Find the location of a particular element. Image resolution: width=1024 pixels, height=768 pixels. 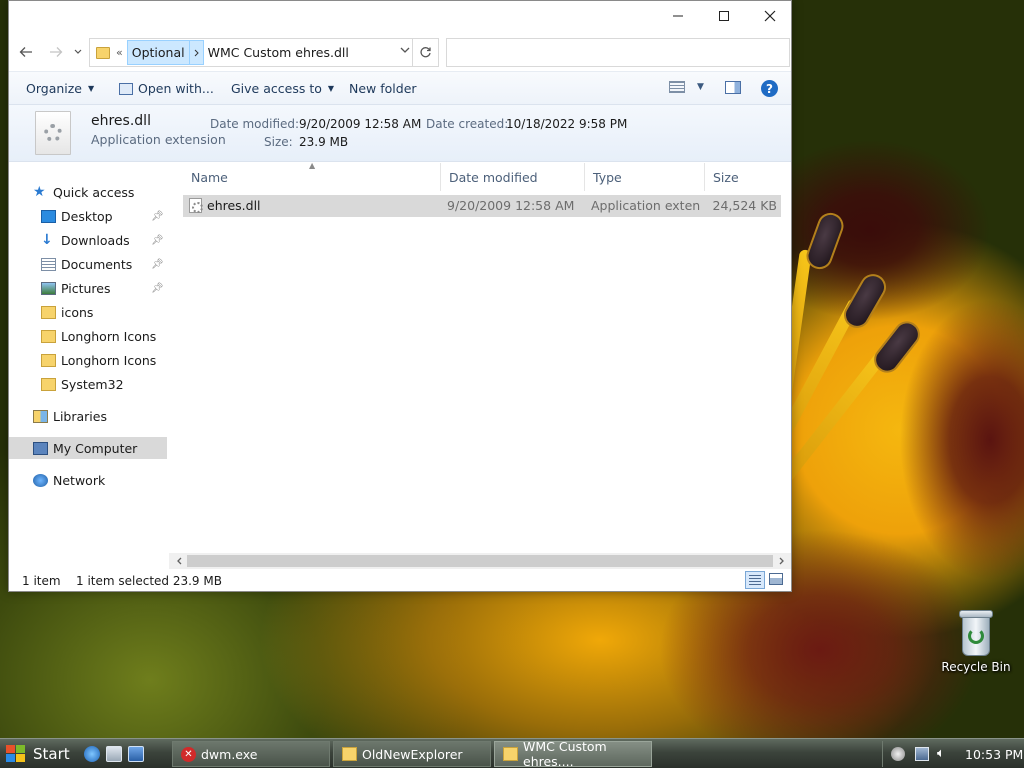

back-arrow-icon is located at coordinates (25, 52).